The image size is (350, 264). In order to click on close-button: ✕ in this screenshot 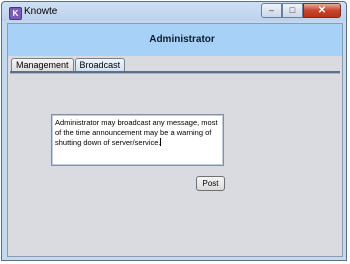, I will do `click(322, 10)`.